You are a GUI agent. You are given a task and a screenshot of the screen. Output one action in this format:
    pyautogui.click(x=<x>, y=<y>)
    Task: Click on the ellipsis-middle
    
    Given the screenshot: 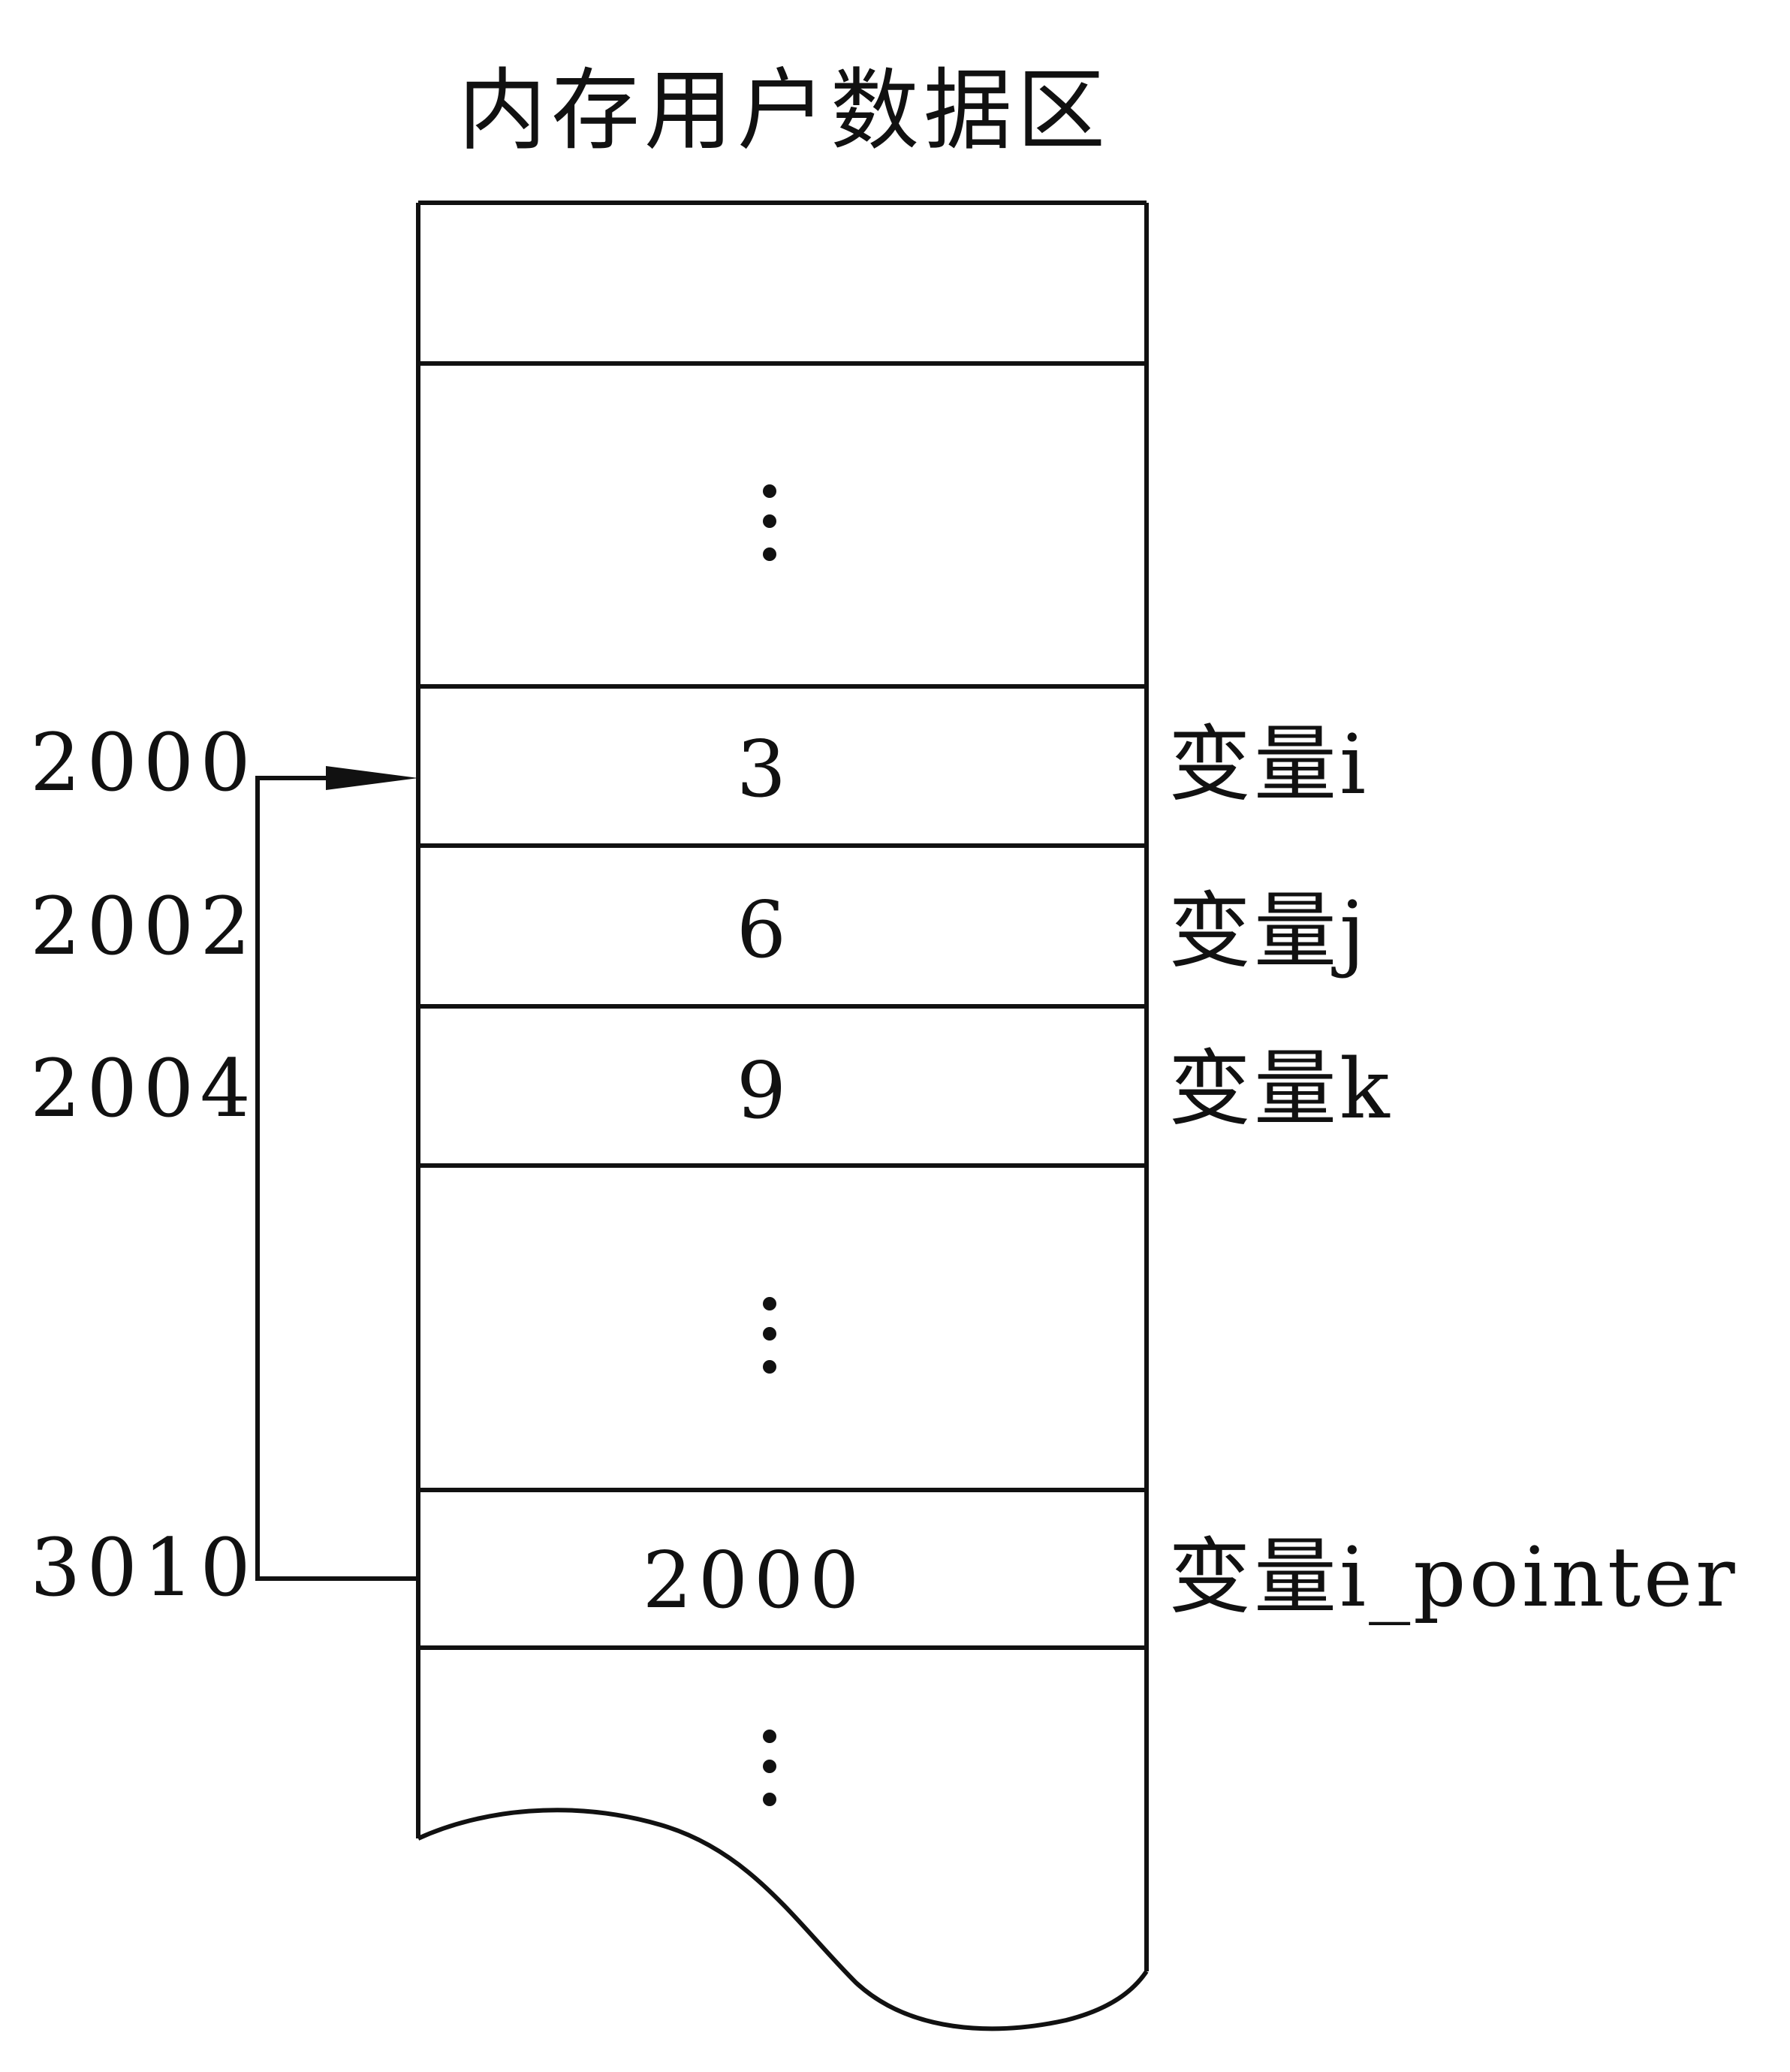 What is the action you would take?
    pyautogui.click(x=769, y=1335)
    